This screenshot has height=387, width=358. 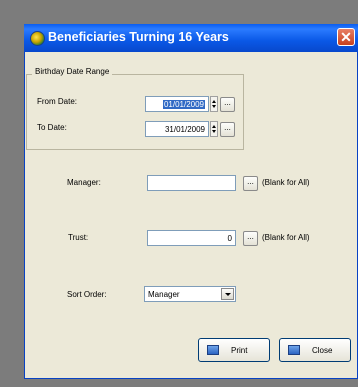 I want to click on chevron-down-icon, so click(x=227, y=294).